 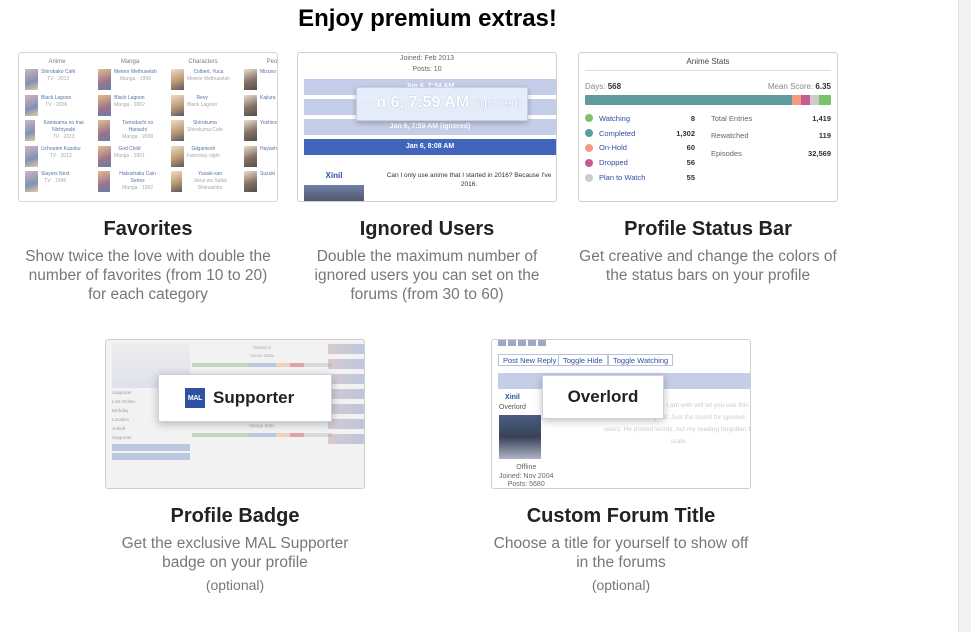 I want to click on favorite-meta: Manga · 1999, so click(x=135, y=79).